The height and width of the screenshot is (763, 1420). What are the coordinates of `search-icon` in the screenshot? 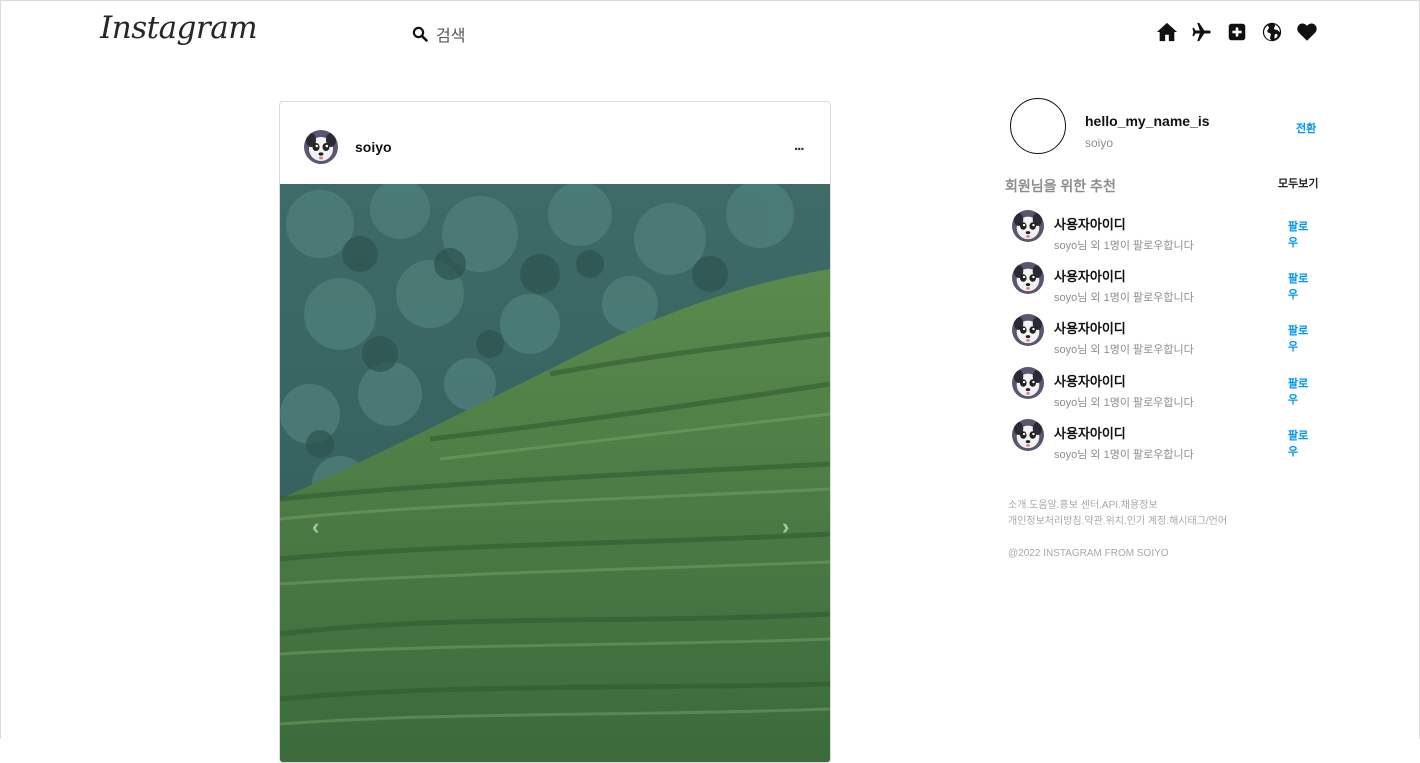 It's located at (420, 34).